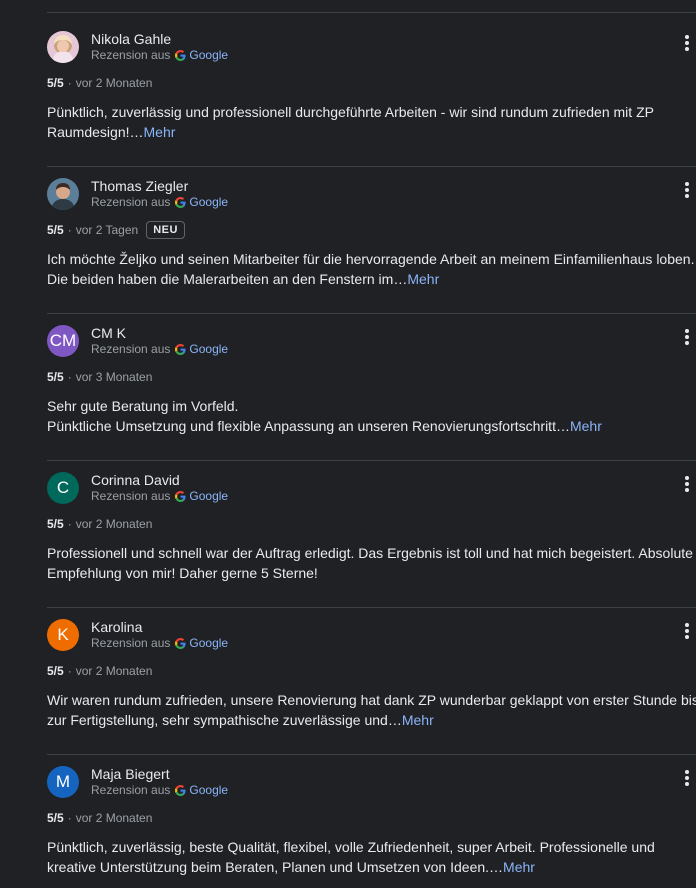 This screenshot has height=888, width=696. Describe the element at coordinates (130, 774) in the screenshot. I see `reviewer-name: Maja Biegert` at that location.